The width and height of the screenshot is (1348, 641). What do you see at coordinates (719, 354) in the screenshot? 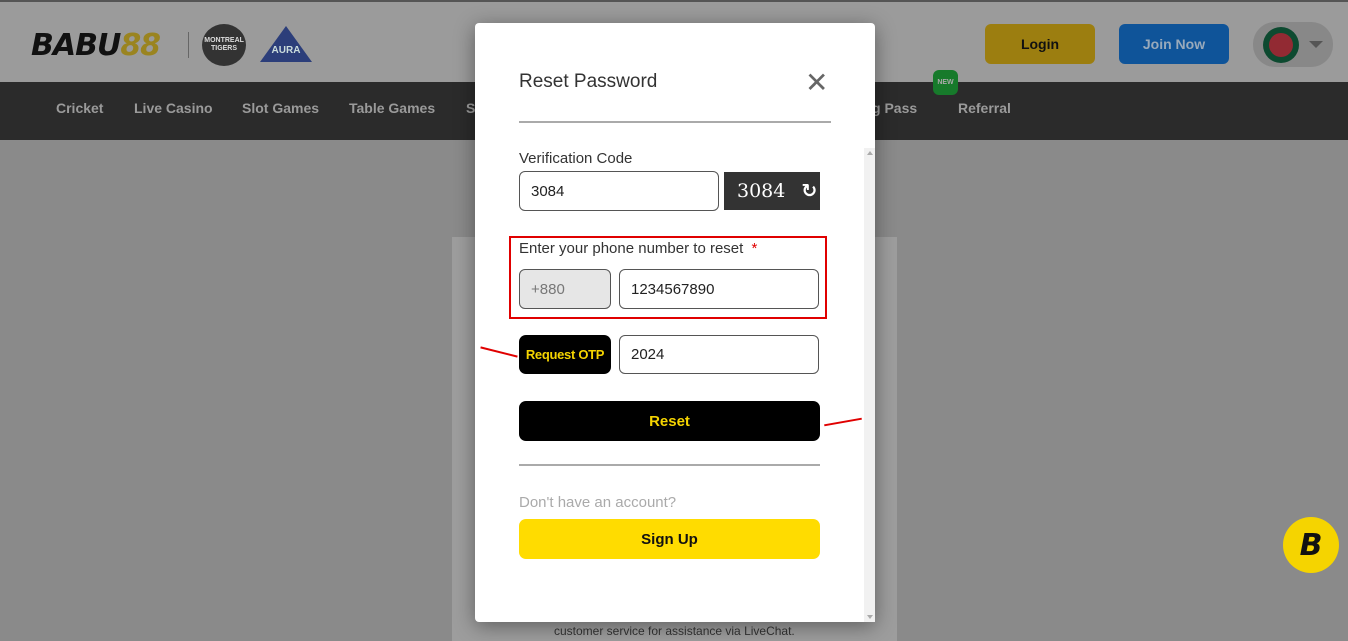
I see `otp-input` at bounding box center [719, 354].